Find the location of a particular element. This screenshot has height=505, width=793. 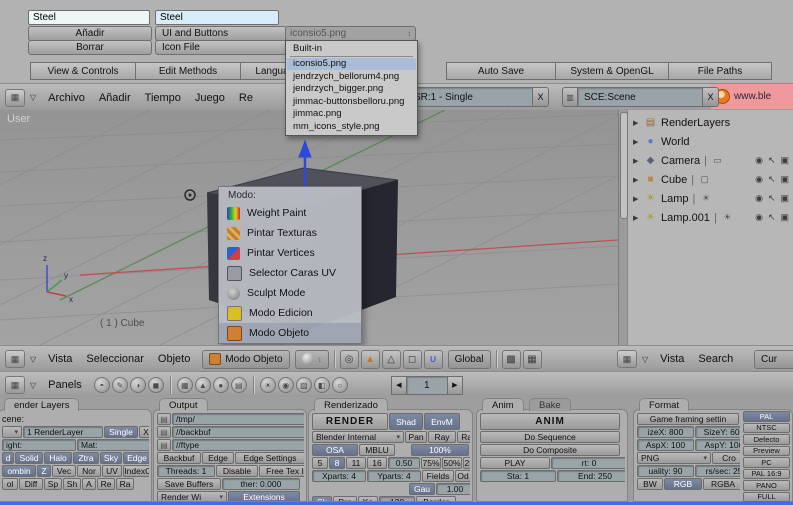

shad-button: Shad is located at coordinates (406, 421).